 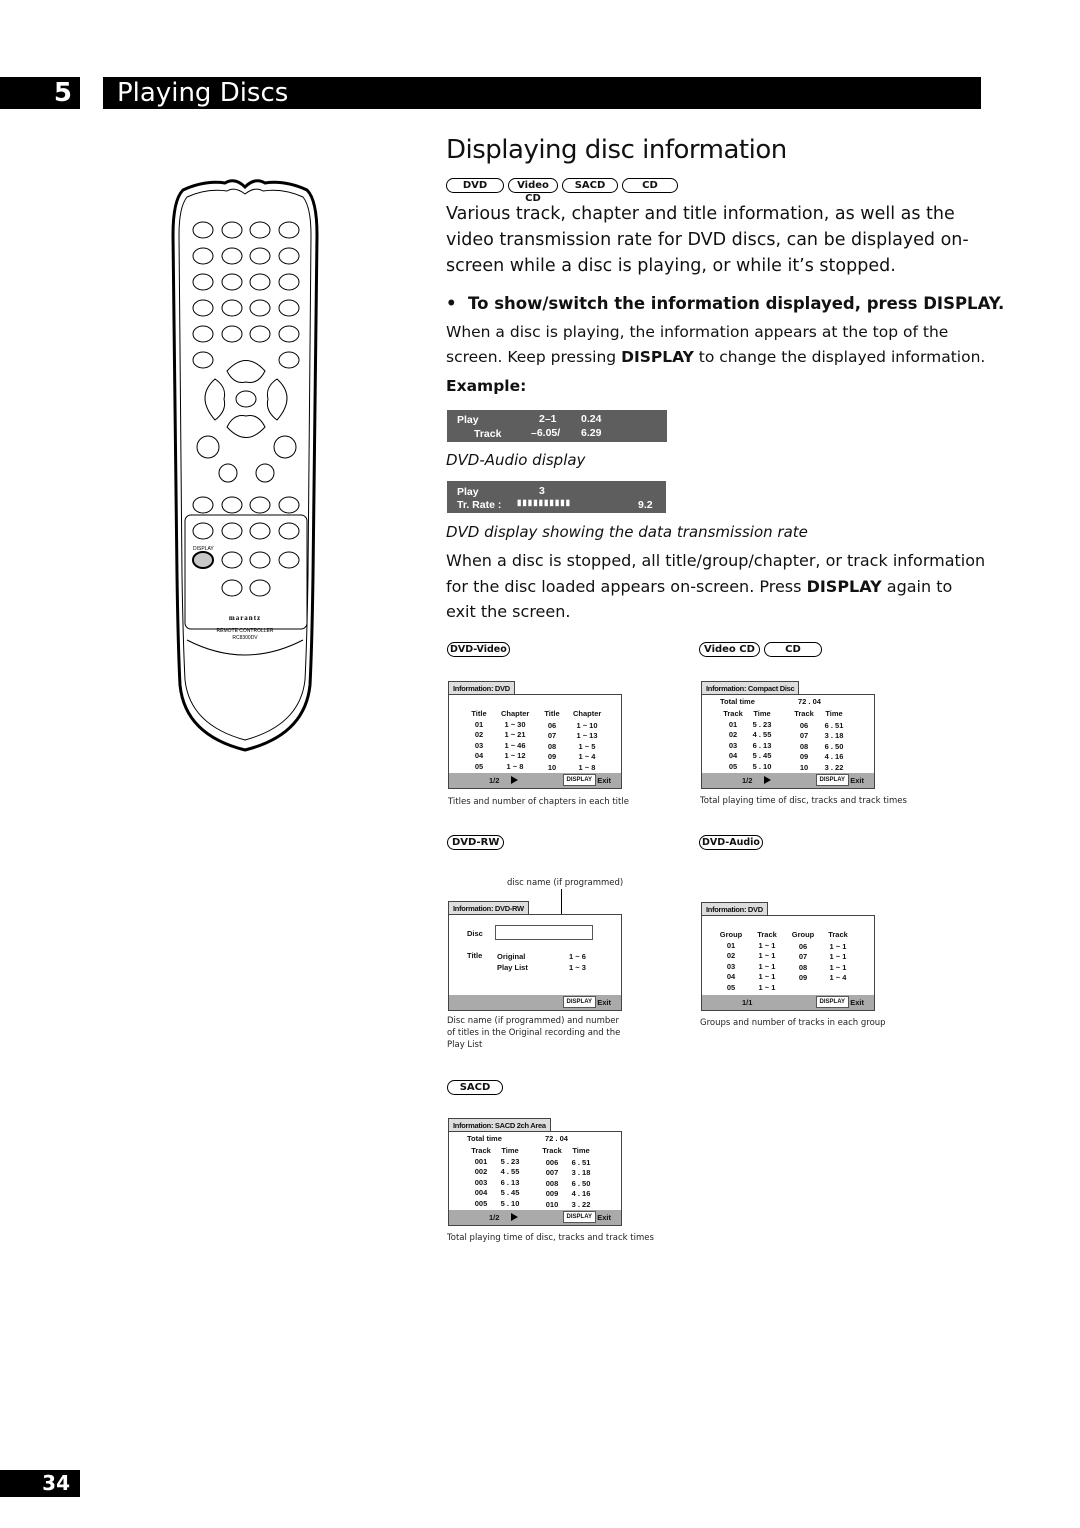 I want to click on instruction-text-bold: DISPLAY, so click(x=657, y=357).